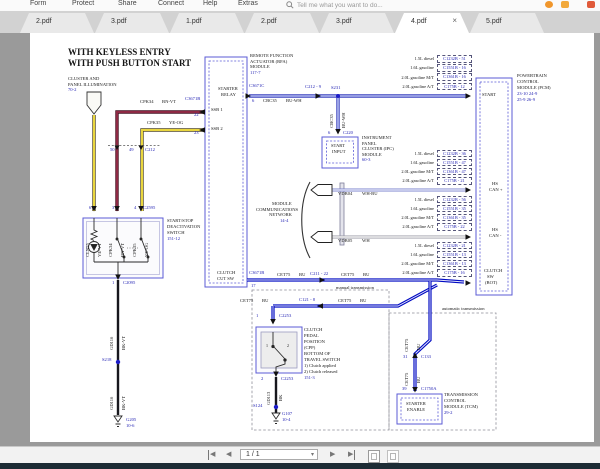 This screenshot has height=469, width=600. I want to click on diagram-label: C121 - 8, so click(307, 299).